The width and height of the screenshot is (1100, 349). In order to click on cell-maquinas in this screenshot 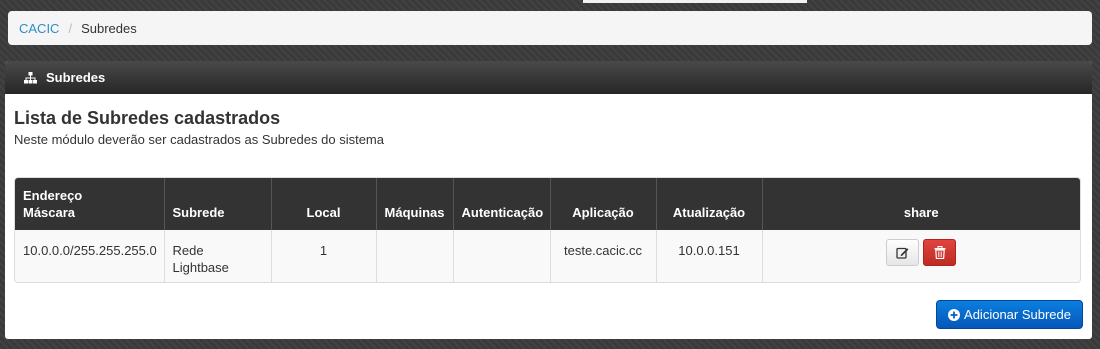, I will do `click(415, 256)`.